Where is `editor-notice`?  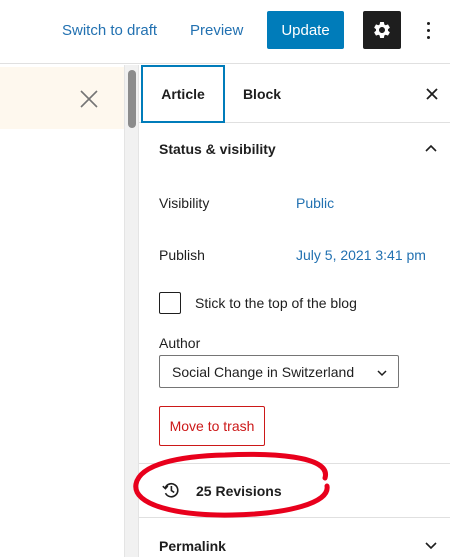 editor-notice is located at coordinates (62, 98).